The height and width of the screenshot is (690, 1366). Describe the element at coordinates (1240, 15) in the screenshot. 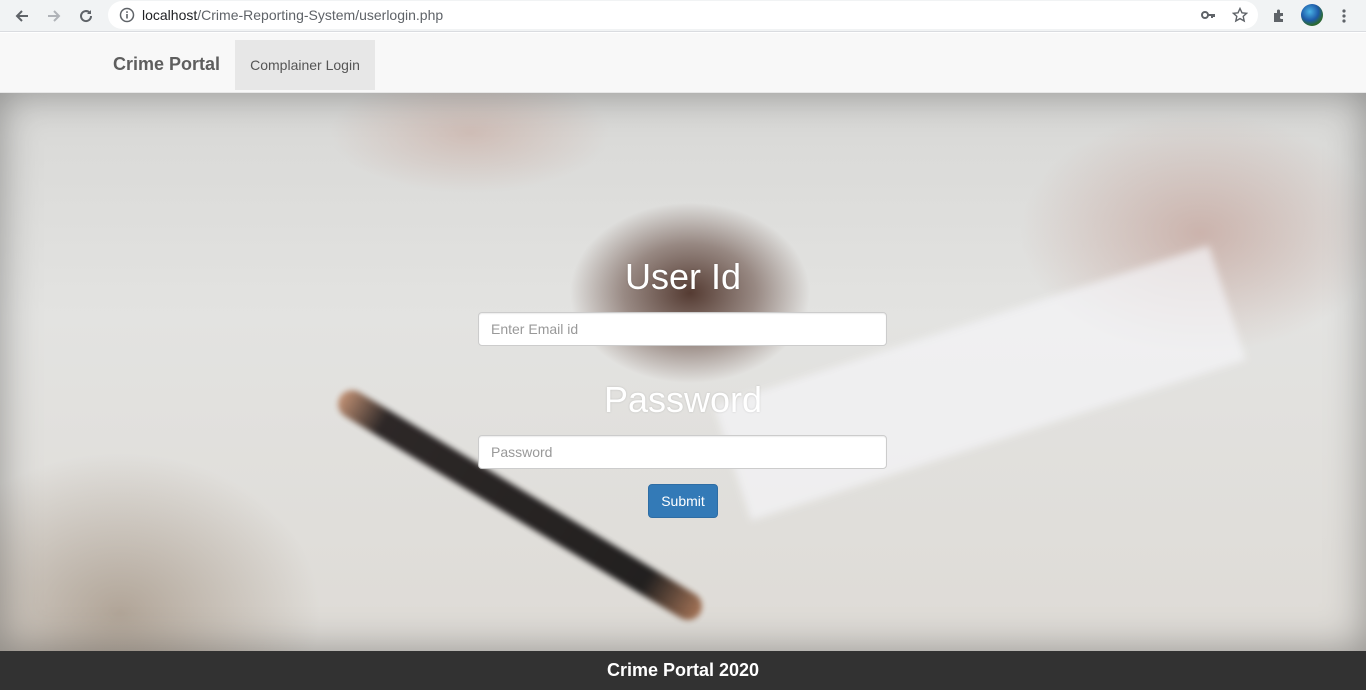

I see `bookmark-star-icon` at that location.